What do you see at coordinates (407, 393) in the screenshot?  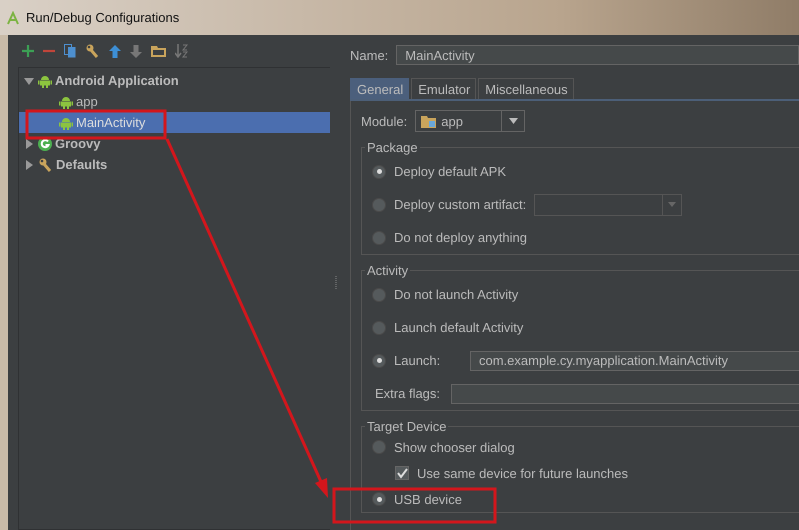 I see `option-label: Extra flags:` at bounding box center [407, 393].